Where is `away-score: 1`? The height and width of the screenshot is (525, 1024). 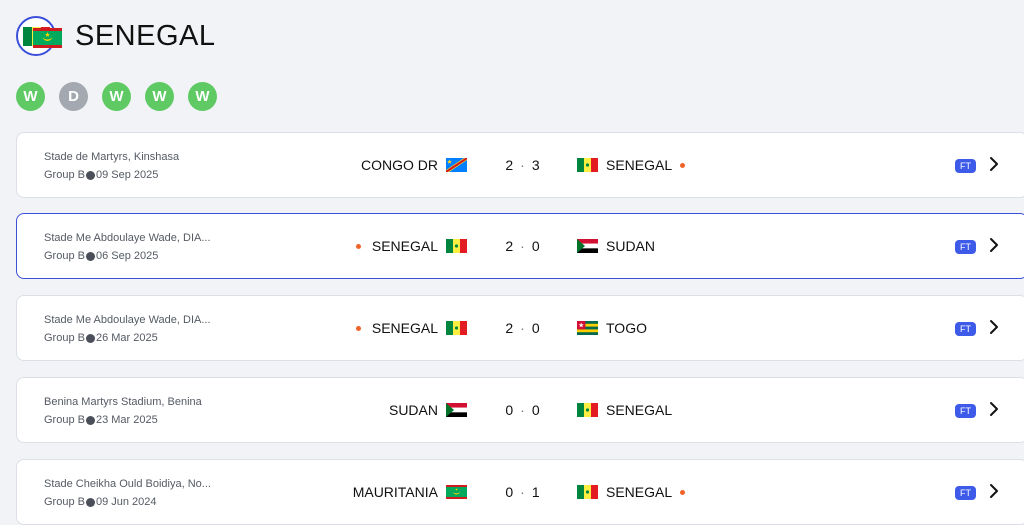 away-score: 1 is located at coordinates (536, 492).